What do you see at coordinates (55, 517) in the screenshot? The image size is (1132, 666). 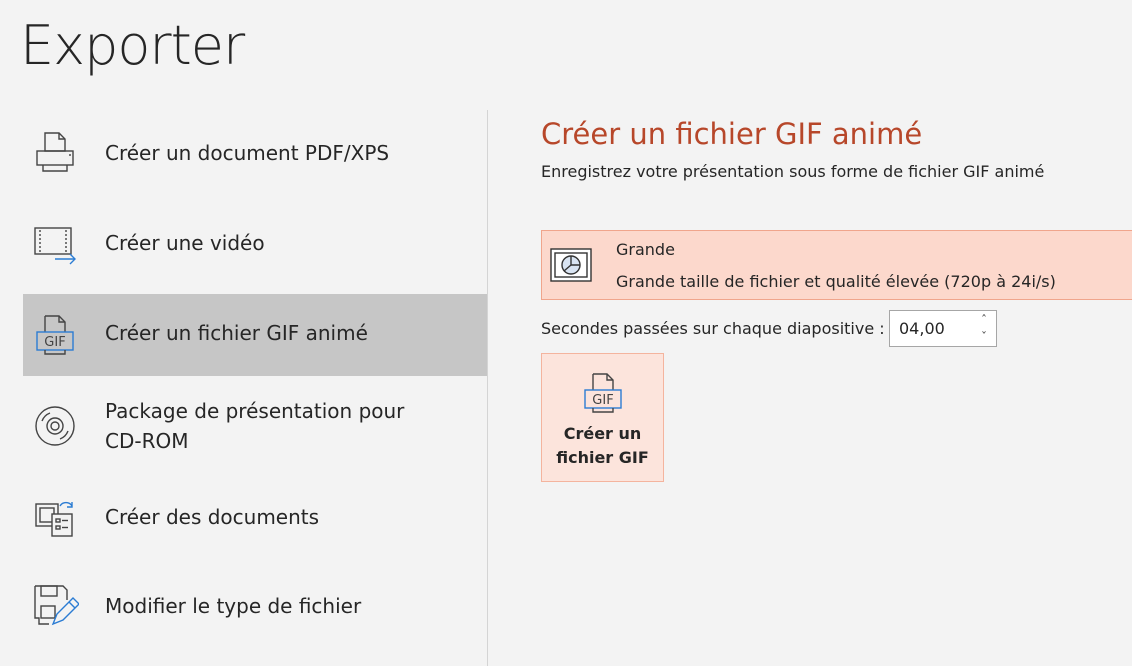 I see `handouts-icon` at bounding box center [55, 517].